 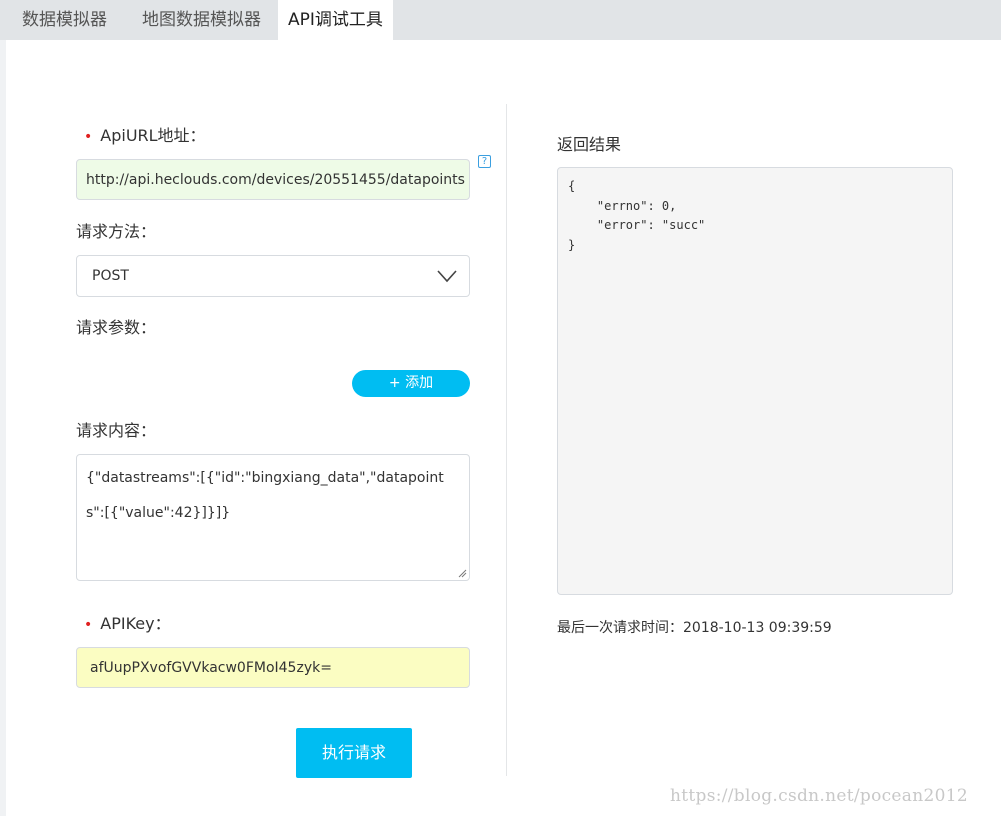 What do you see at coordinates (462, 573) in the screenshot?
I see `resize-grip-icon` at bounding box center [462, 573].